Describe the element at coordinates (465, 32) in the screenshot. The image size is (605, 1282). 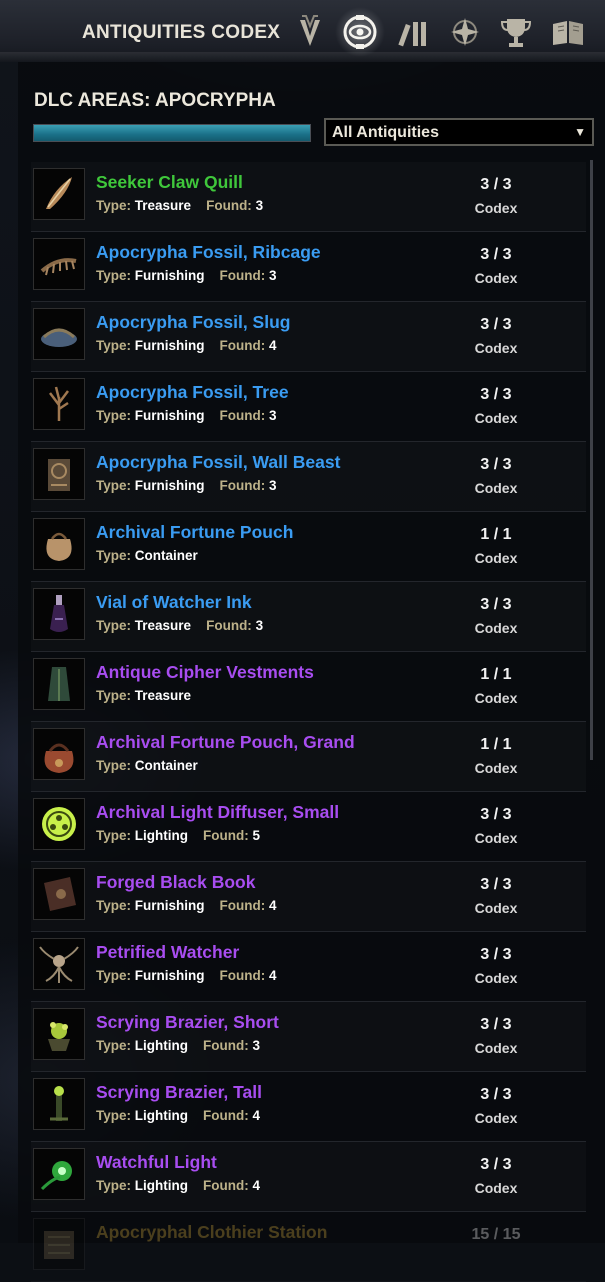
I see `compass-star-icon` at that location.